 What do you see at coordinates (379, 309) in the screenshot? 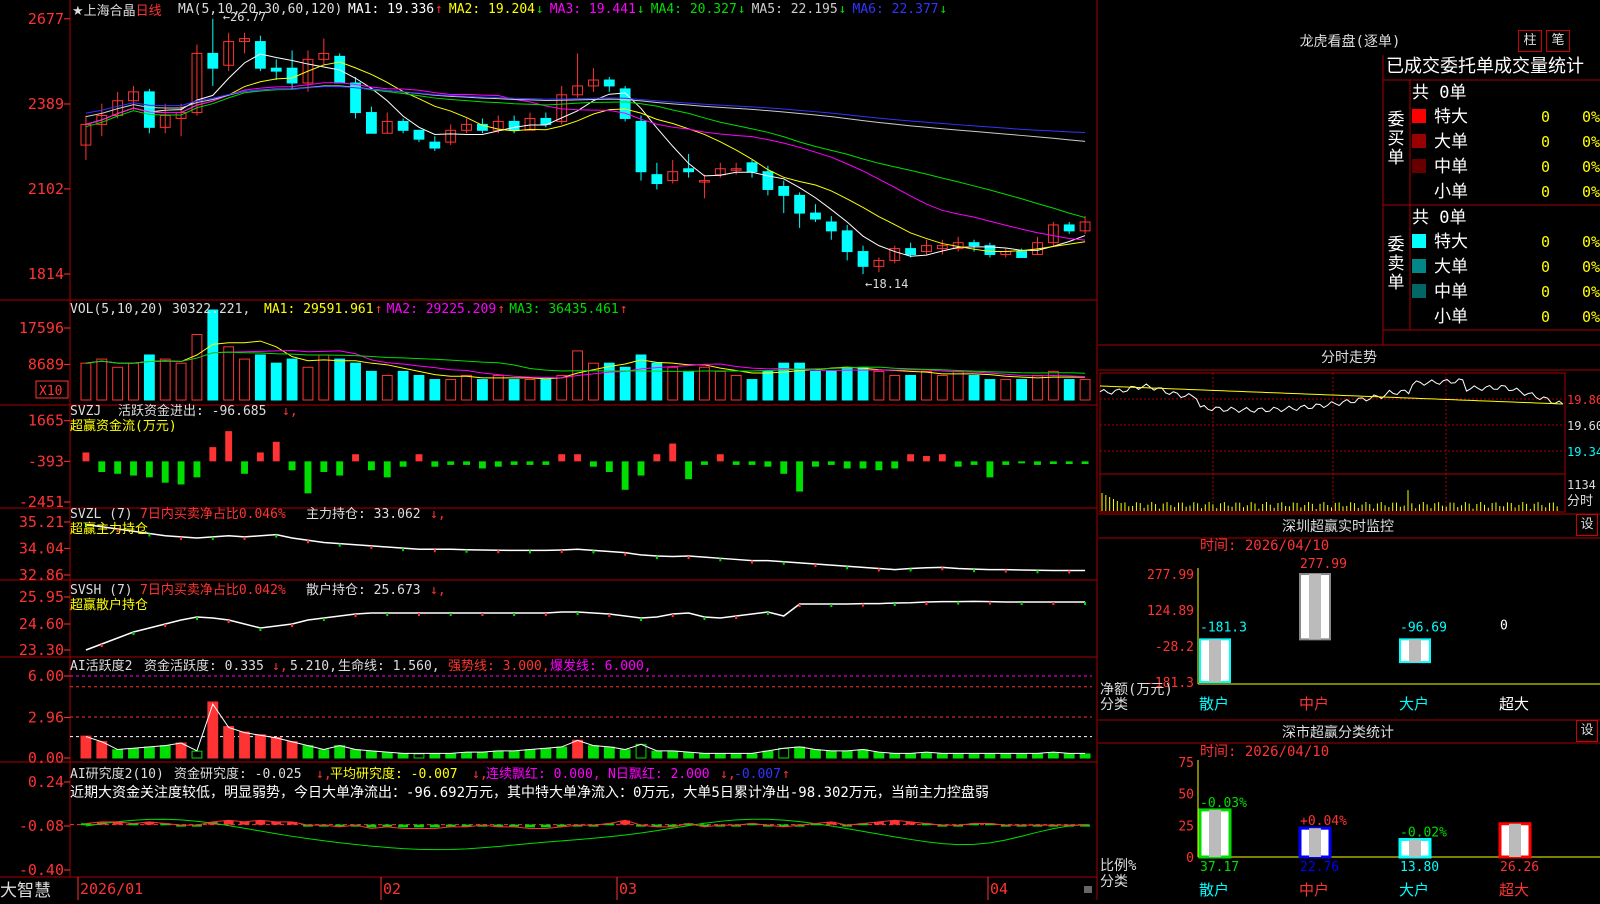
I see `volume-ma-arrow: ↑` at bounding box center [379, 309].